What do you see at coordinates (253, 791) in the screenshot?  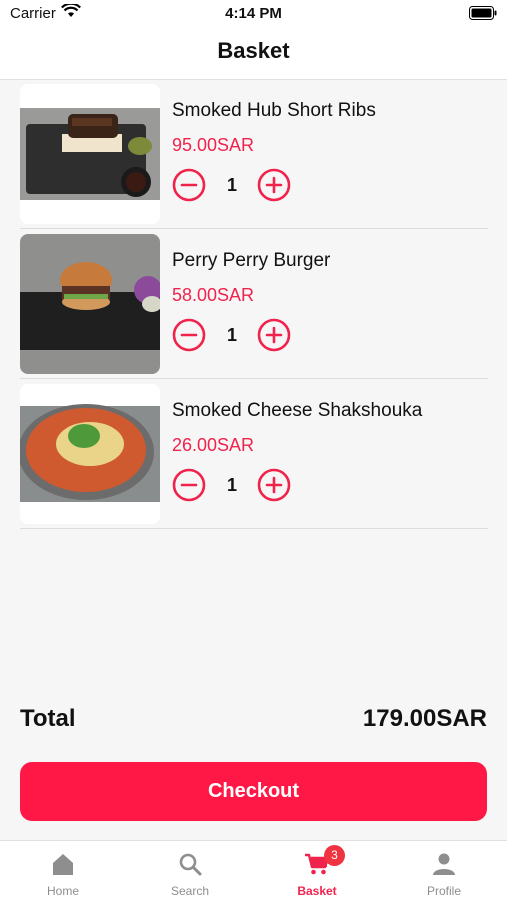 I see `checkout-button: Checkout` at bounding box center [253, 791].